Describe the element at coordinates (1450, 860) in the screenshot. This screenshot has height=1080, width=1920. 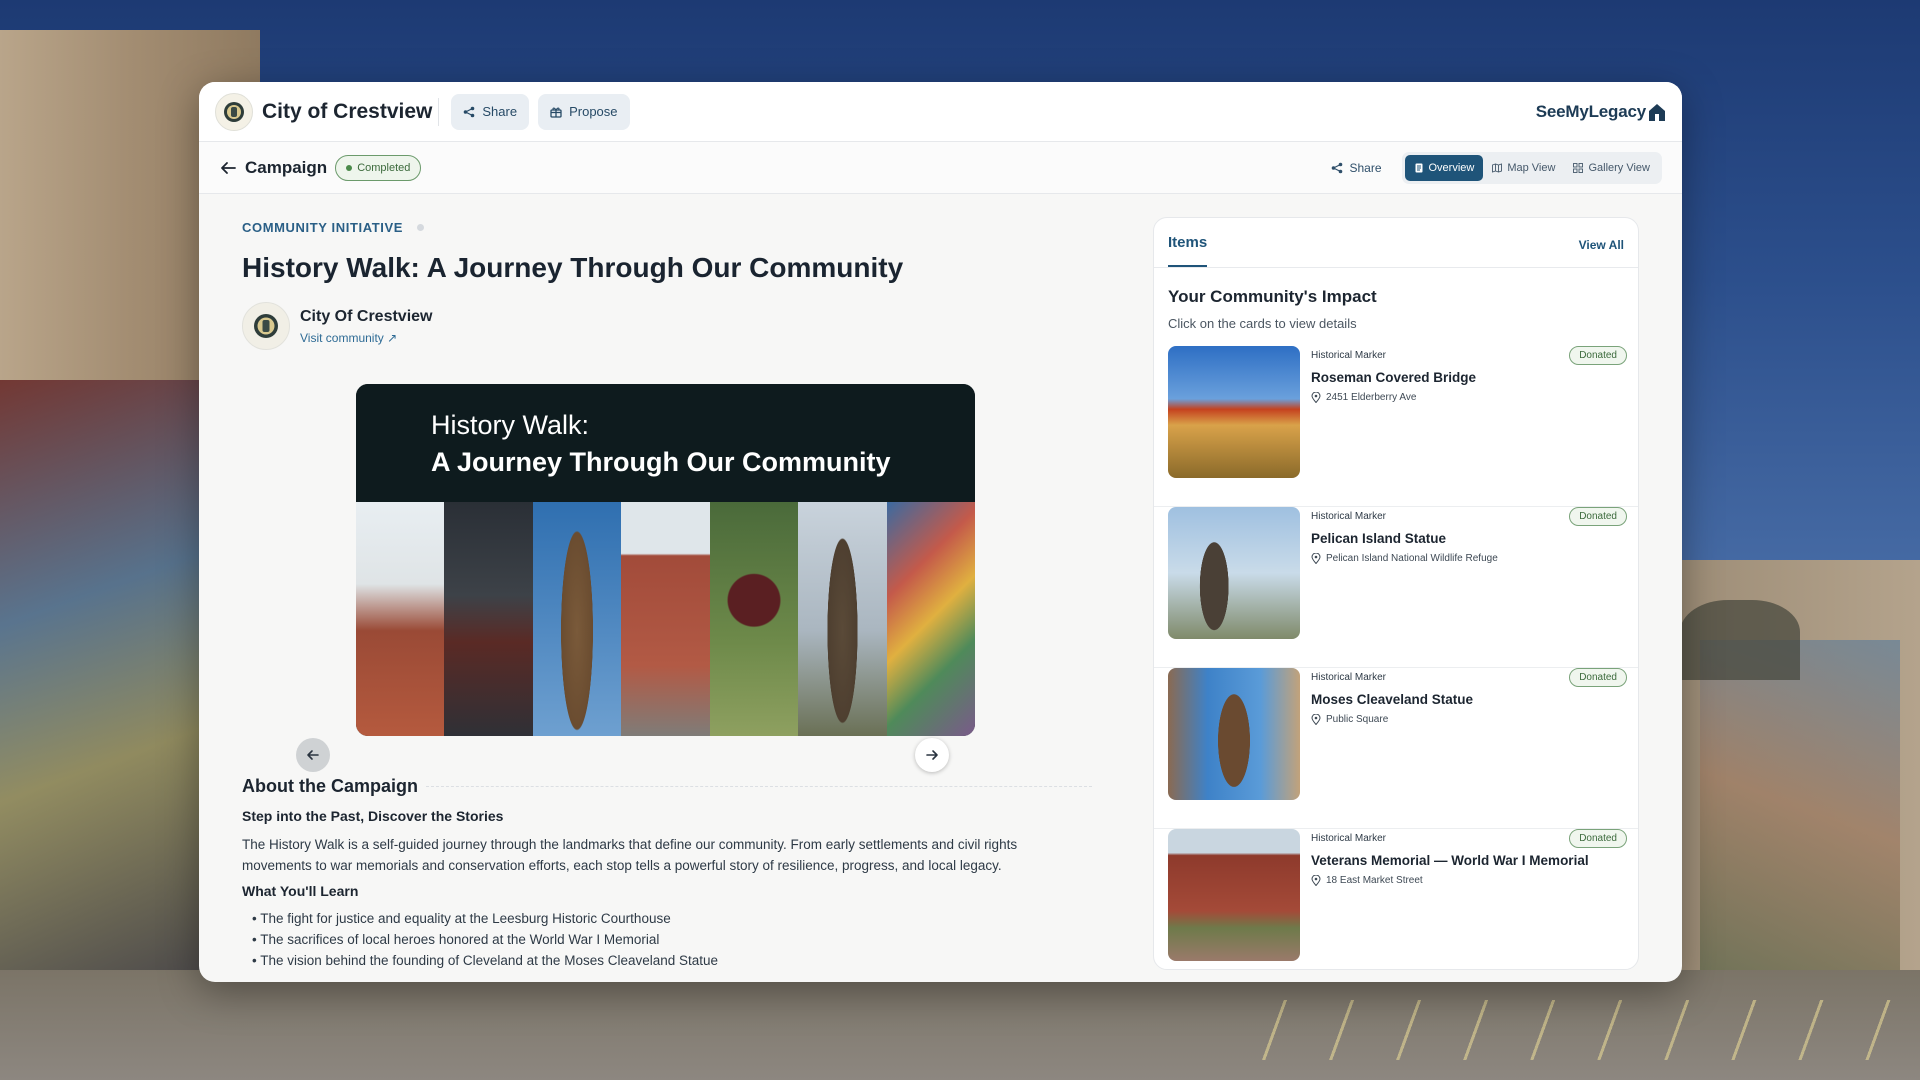
I see `item-name: Veterans Memorial — World War I Memorial` at that location.